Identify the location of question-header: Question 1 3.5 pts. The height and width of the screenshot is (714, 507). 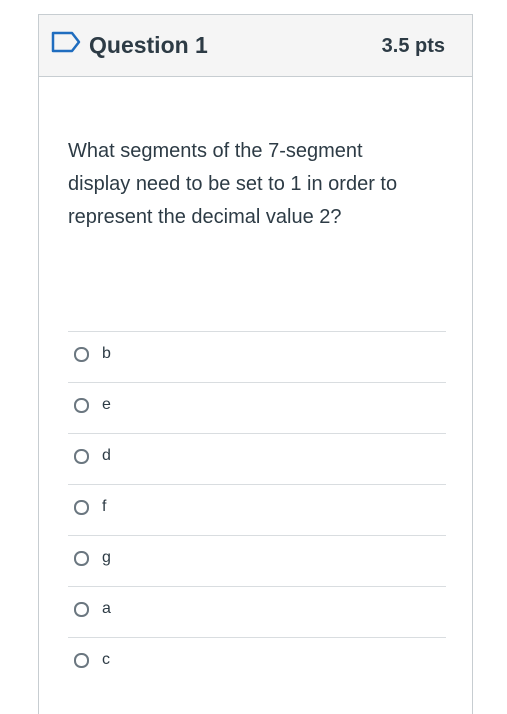
(255, 46).